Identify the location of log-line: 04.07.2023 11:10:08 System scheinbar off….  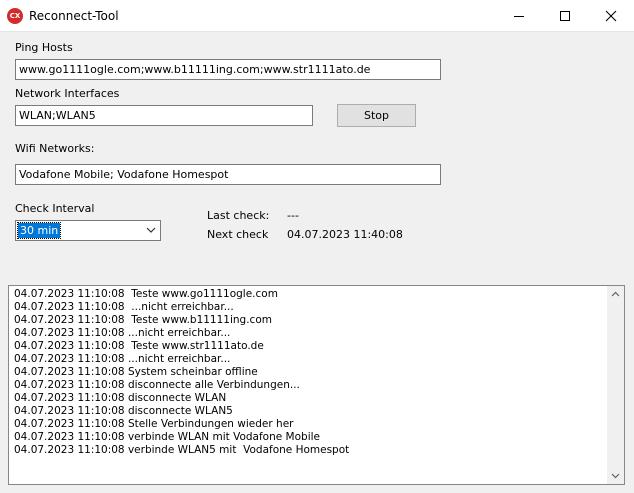
(136, 372).